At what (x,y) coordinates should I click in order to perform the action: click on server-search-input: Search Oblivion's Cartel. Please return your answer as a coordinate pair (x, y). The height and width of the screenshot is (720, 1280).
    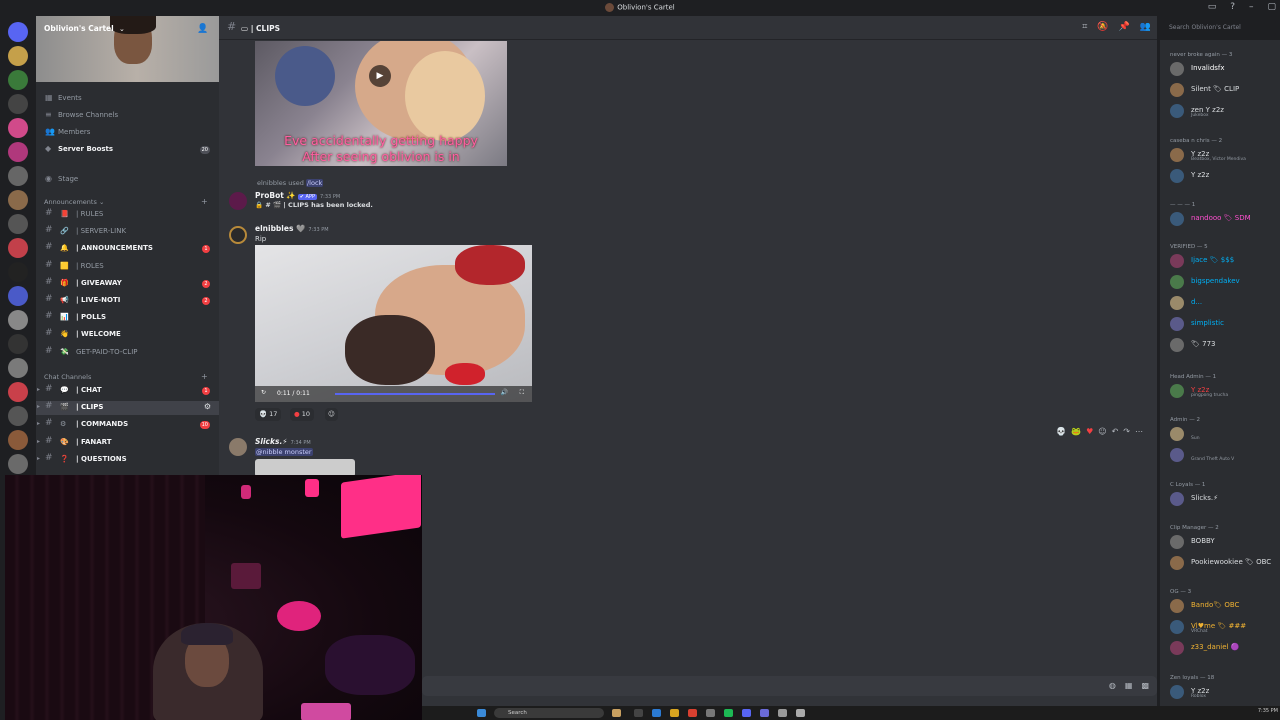
    Looking at the image, I should click on (1219, 28).